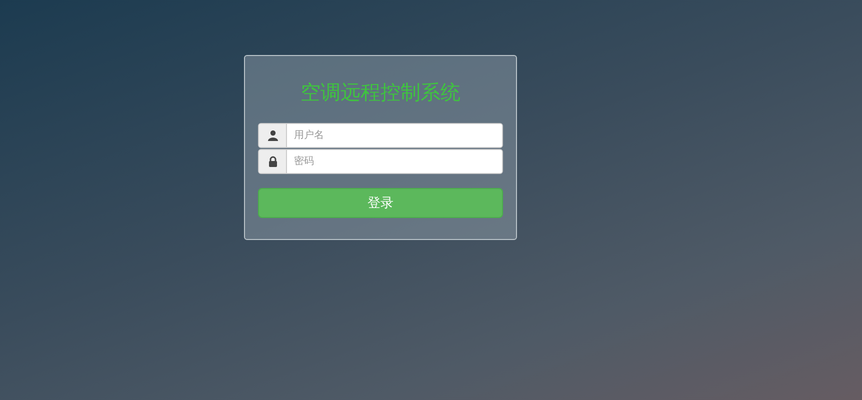  What do you see at coordinates (380, 203) in the screenshot?
I see `login-button: 登录` at bounding box center [380, 203].